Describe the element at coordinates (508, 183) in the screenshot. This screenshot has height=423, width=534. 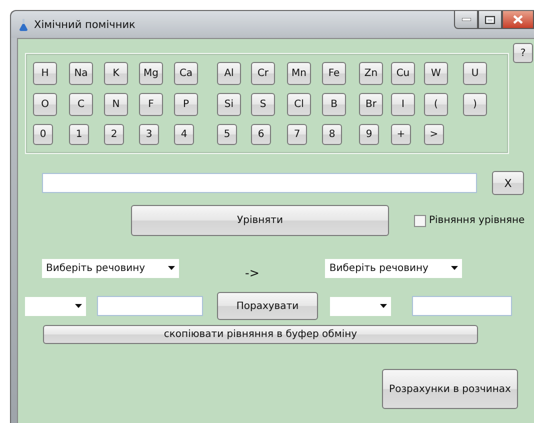
I see `clear-button: X` at that location.